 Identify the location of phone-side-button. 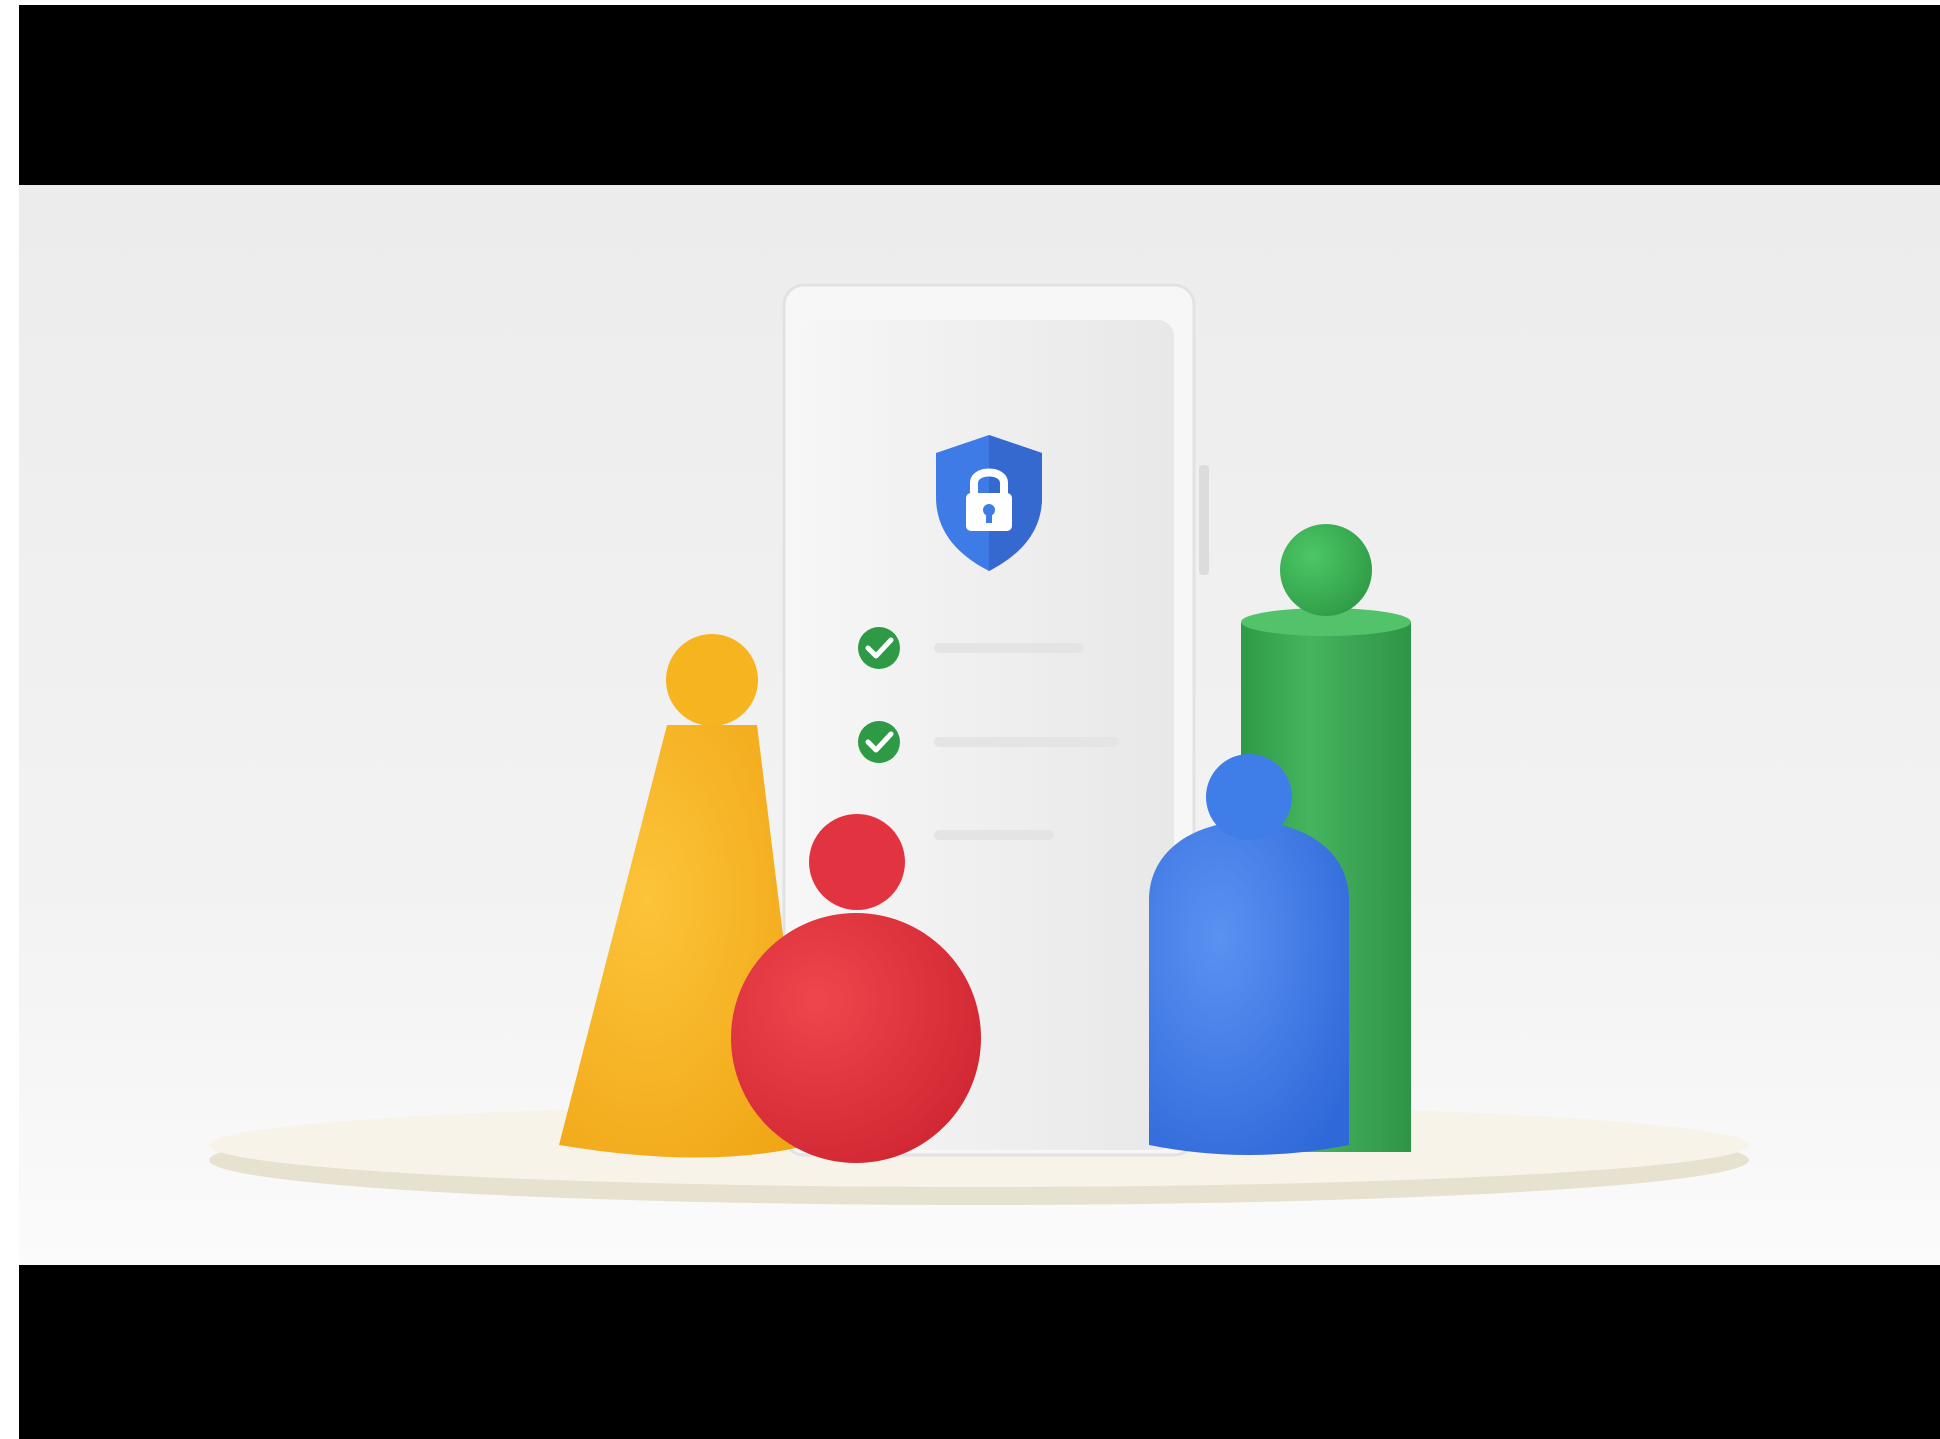
(1204, 520).